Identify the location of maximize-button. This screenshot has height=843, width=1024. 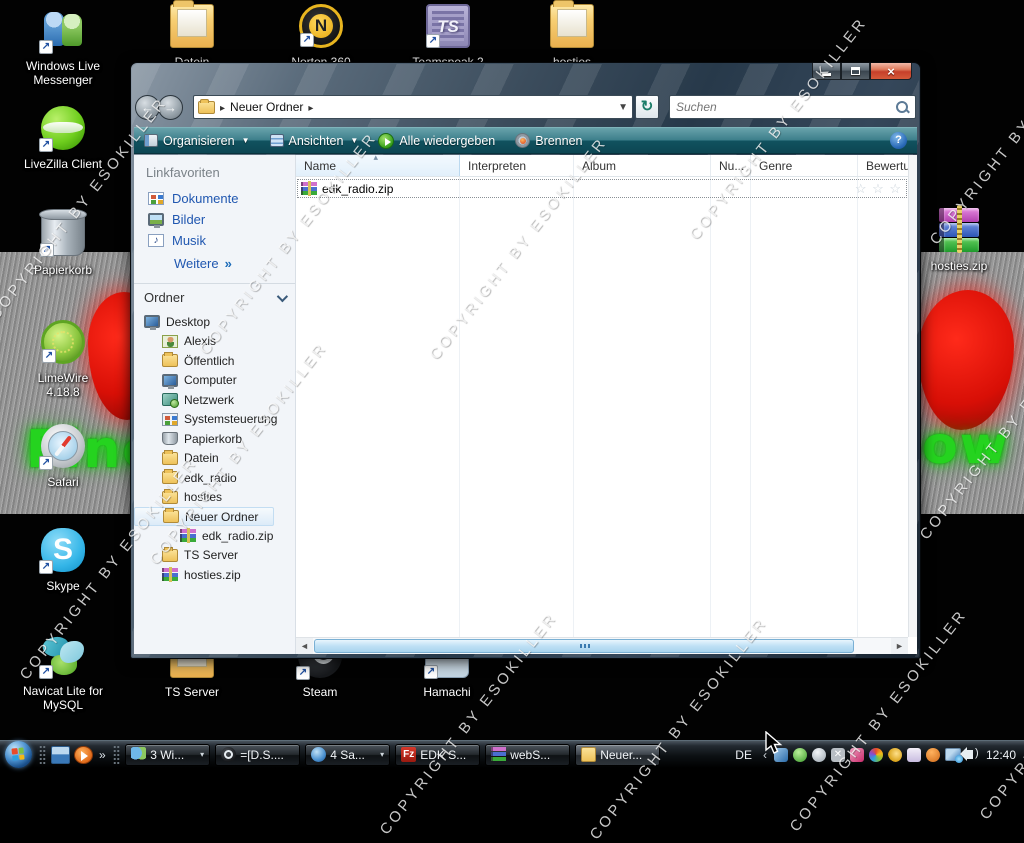
(855, 71).